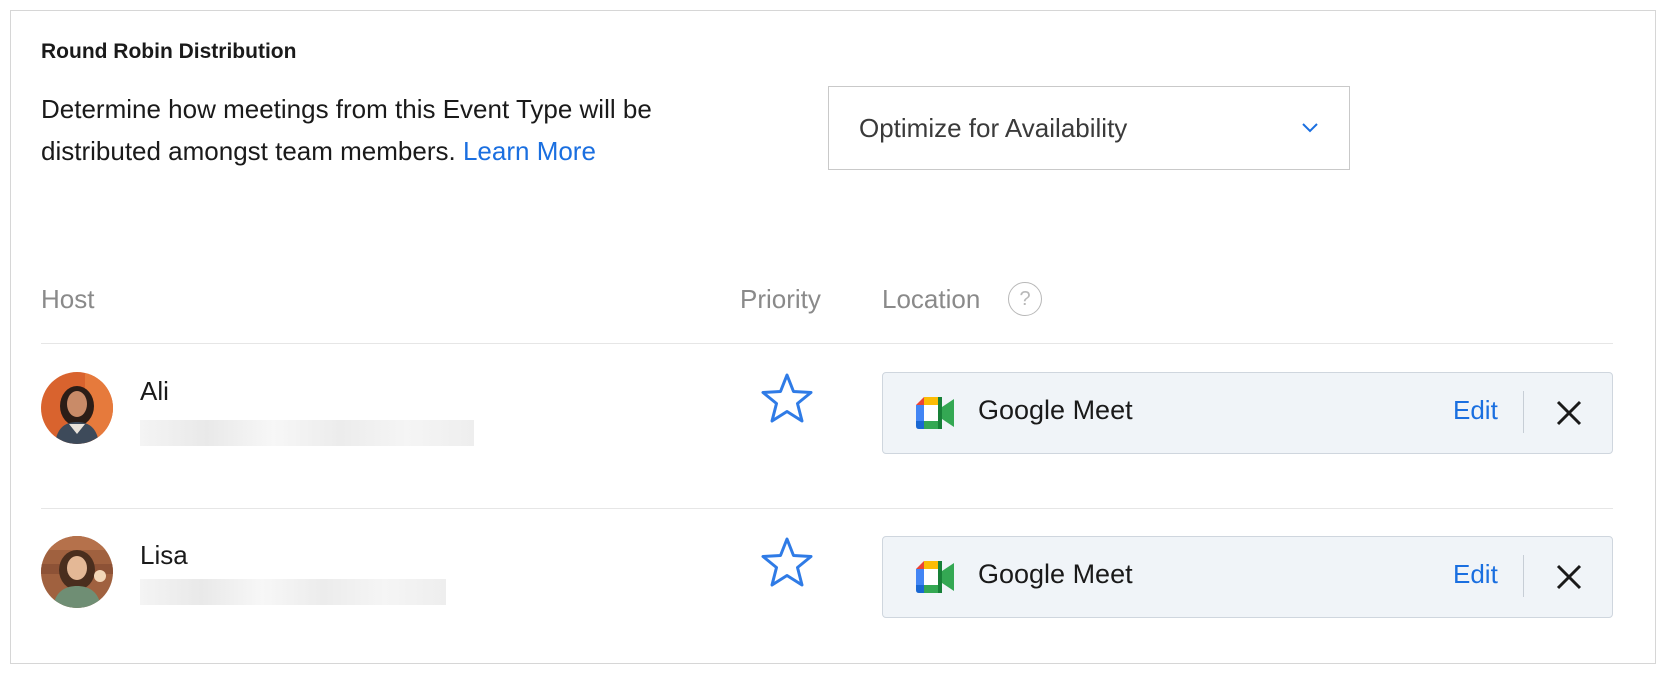 This screenshot has height=674, width=1666. I want to click on location-row-lisa: Google Meet Edit, so click(1247, 577).